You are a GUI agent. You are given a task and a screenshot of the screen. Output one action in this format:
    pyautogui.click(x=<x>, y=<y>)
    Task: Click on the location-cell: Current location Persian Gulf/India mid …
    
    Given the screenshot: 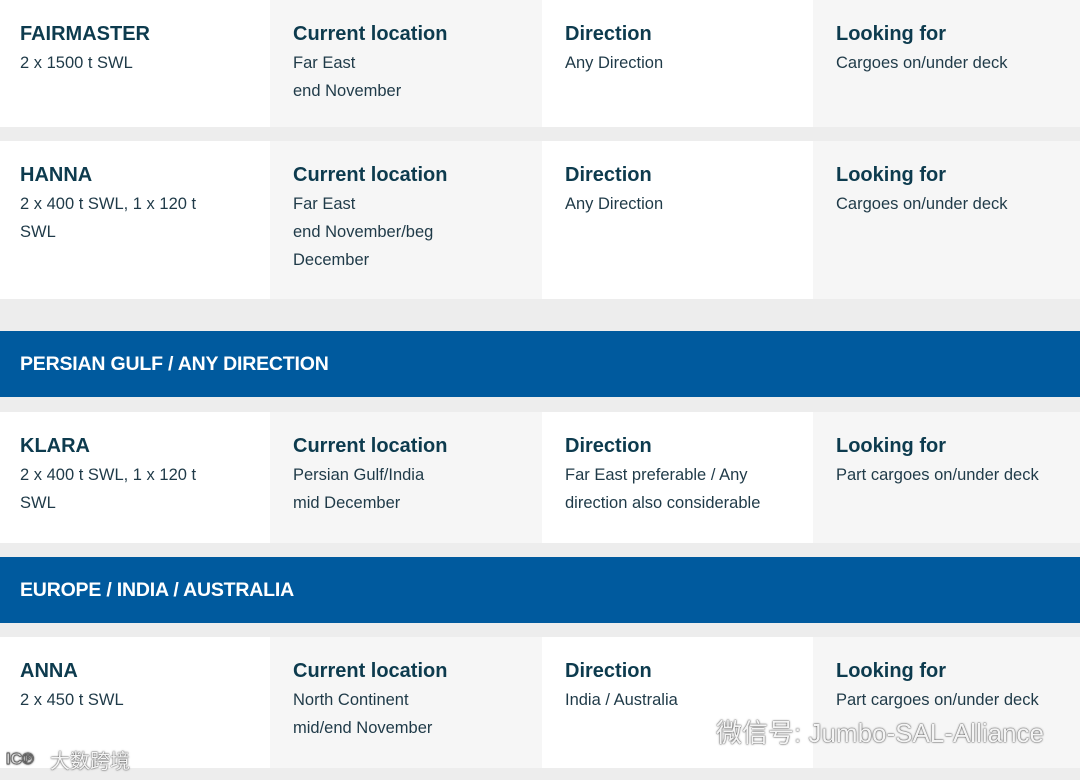 What is the action you would take?
    pyautogui.click(x=406, y=477)
    